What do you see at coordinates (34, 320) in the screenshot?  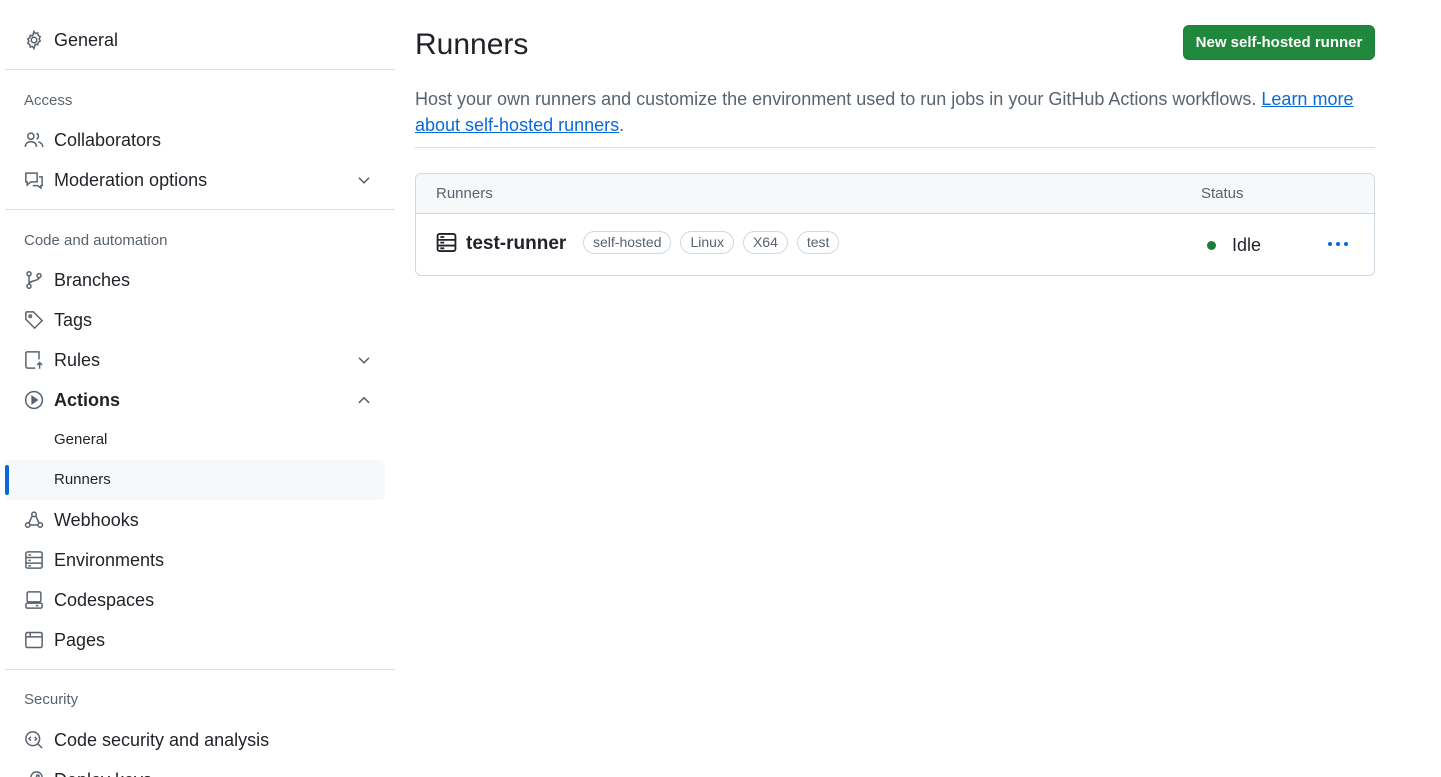 I see `tag-icon` at bounding box center [34, 320].